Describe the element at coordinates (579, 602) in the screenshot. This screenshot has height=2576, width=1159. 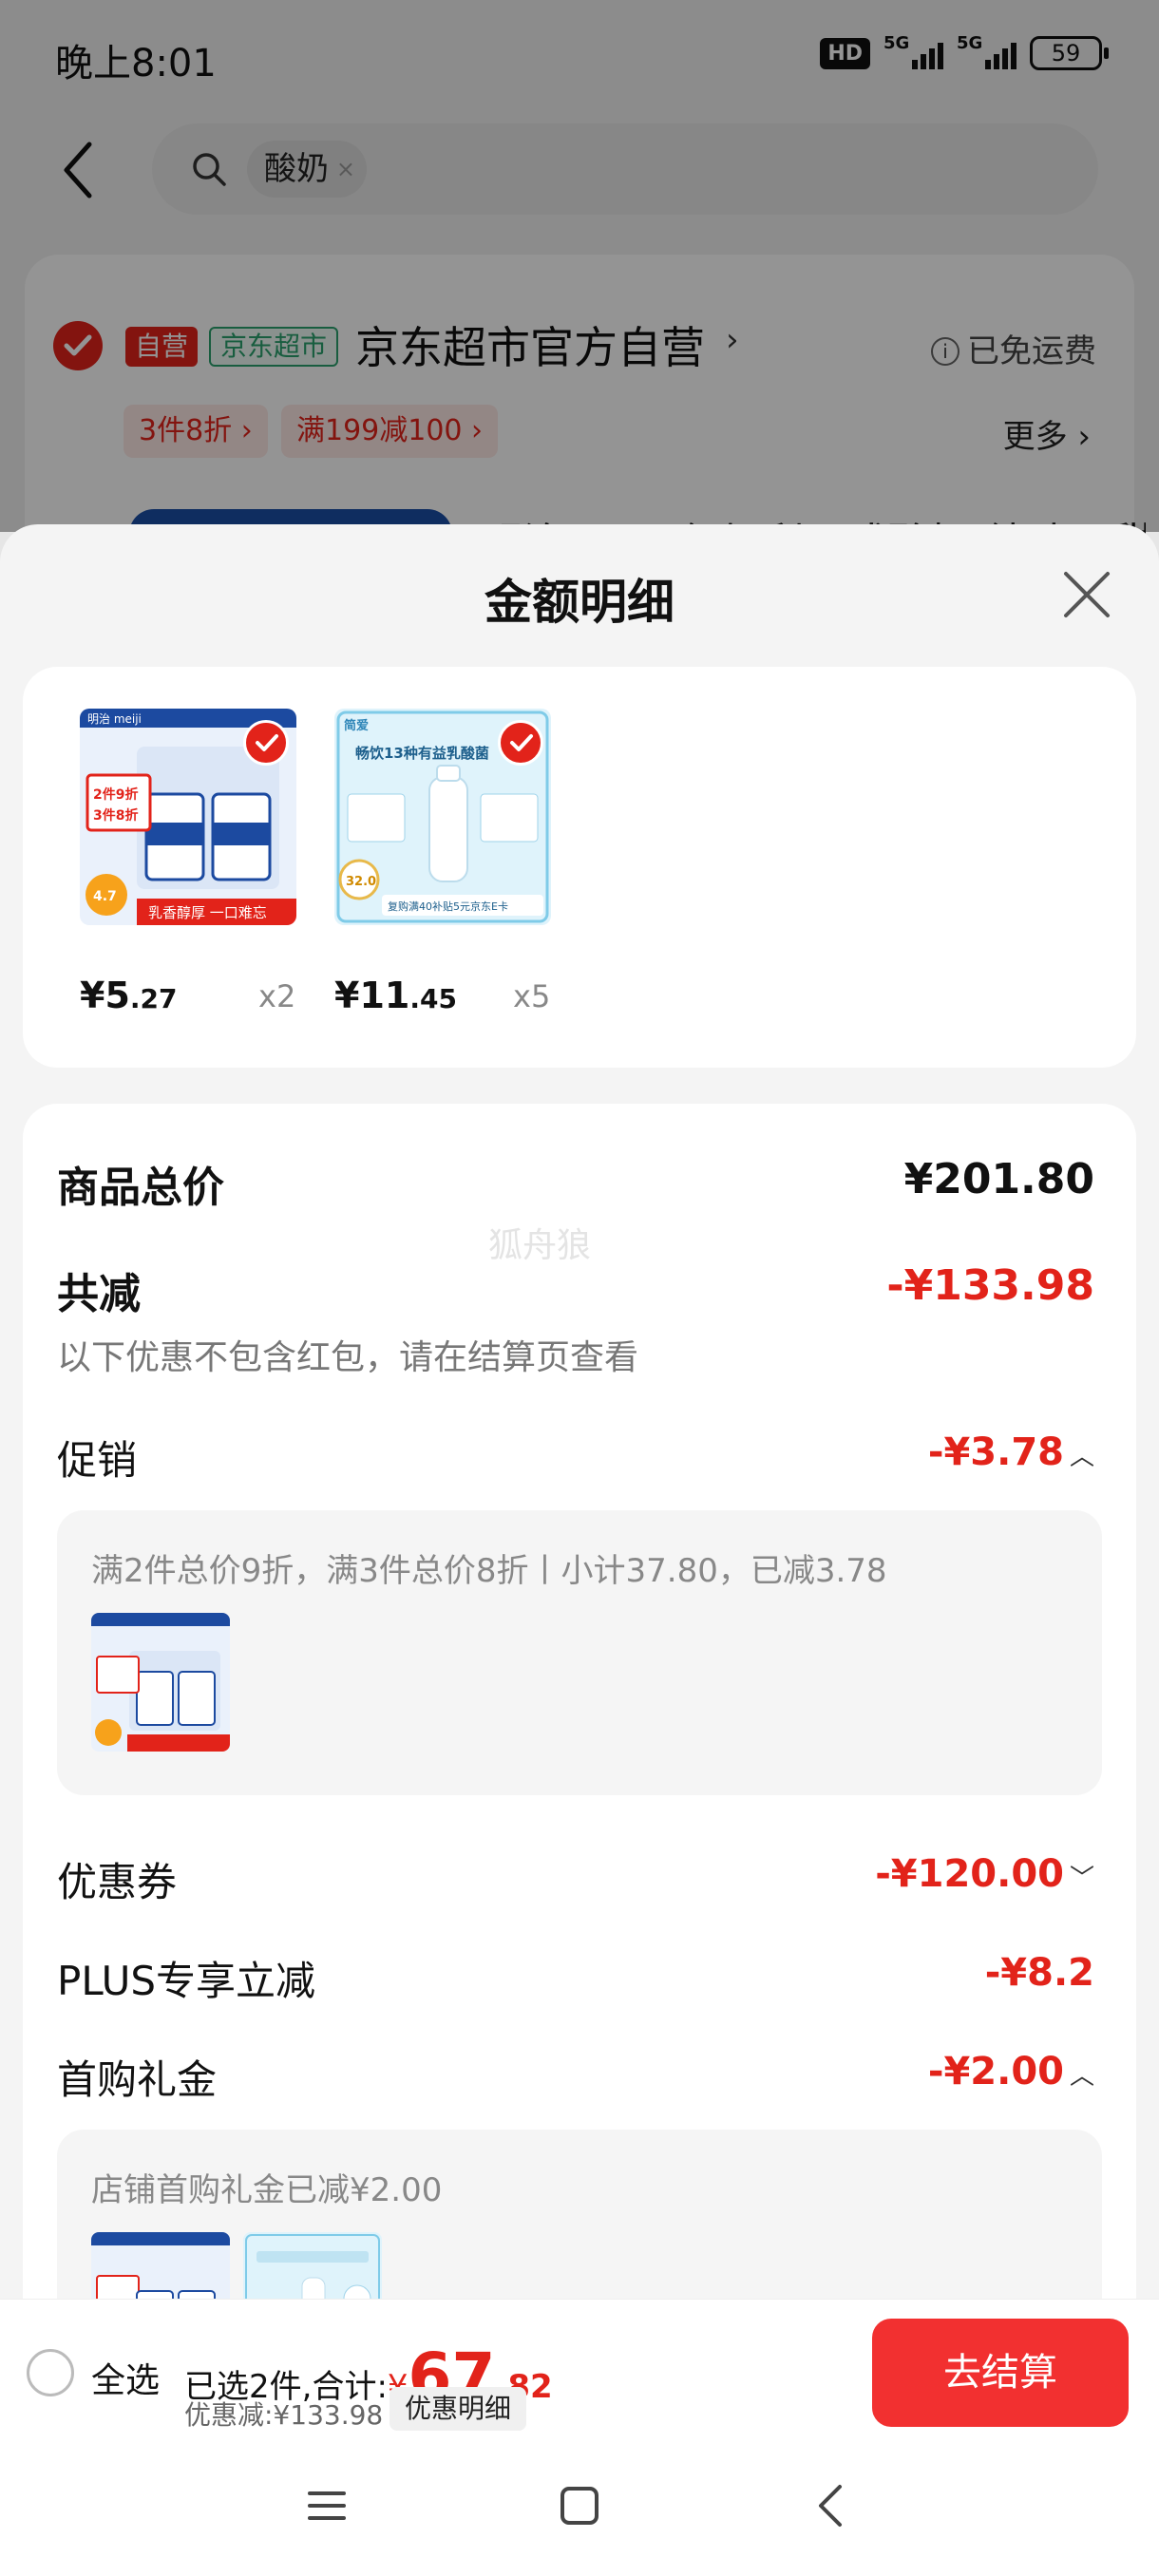
I see `sheet-title: 金额明细` at that location.